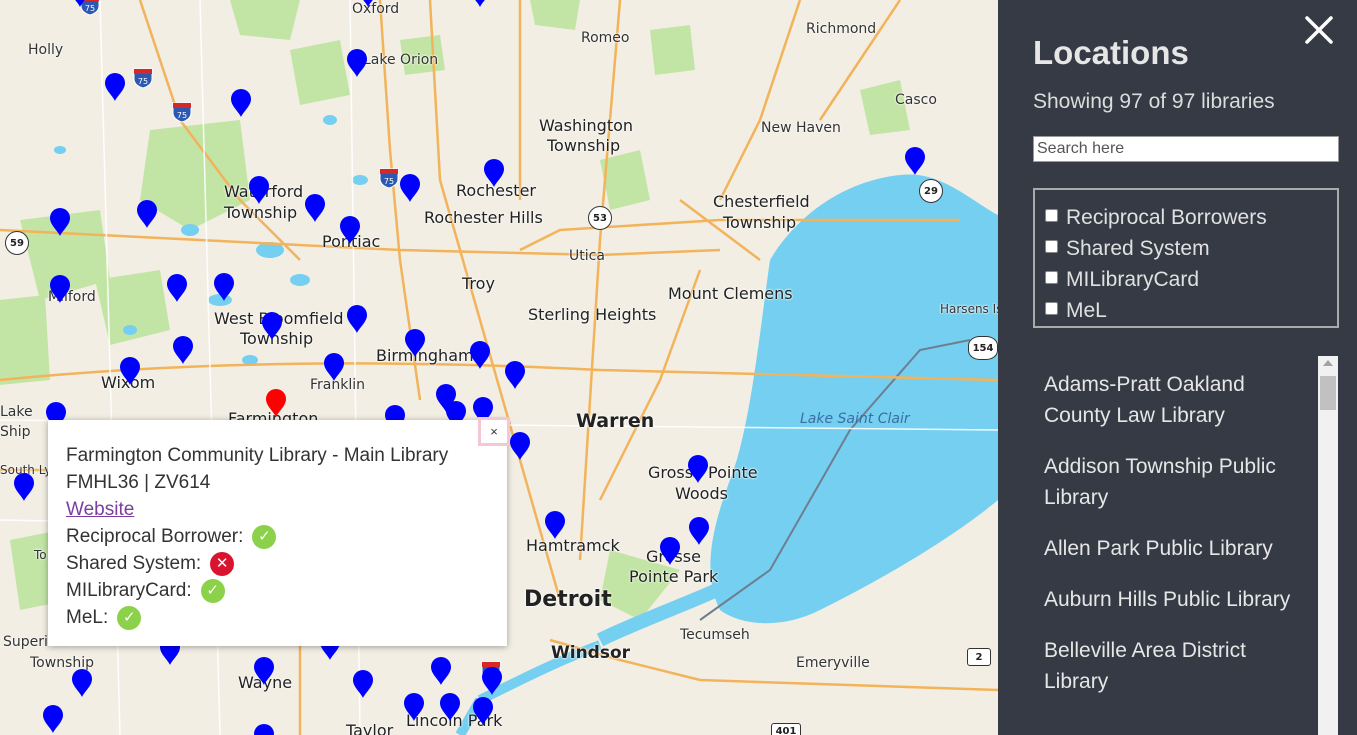  What do you see at coordinates (277, 590) in the screenshot?
I see `popup-row-milibrarycard: MILibraryCard: ✓` at bounding box center [277, 590].